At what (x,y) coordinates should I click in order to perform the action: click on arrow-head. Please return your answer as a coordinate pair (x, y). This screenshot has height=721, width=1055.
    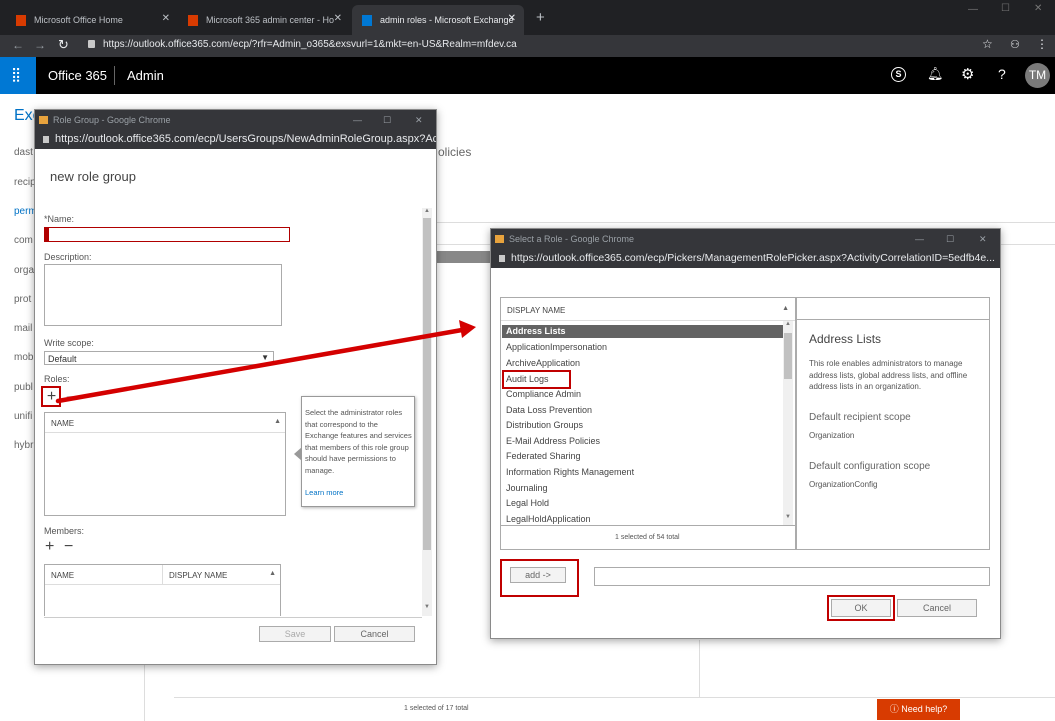
    Looking at the image, I should click on (467, 329).